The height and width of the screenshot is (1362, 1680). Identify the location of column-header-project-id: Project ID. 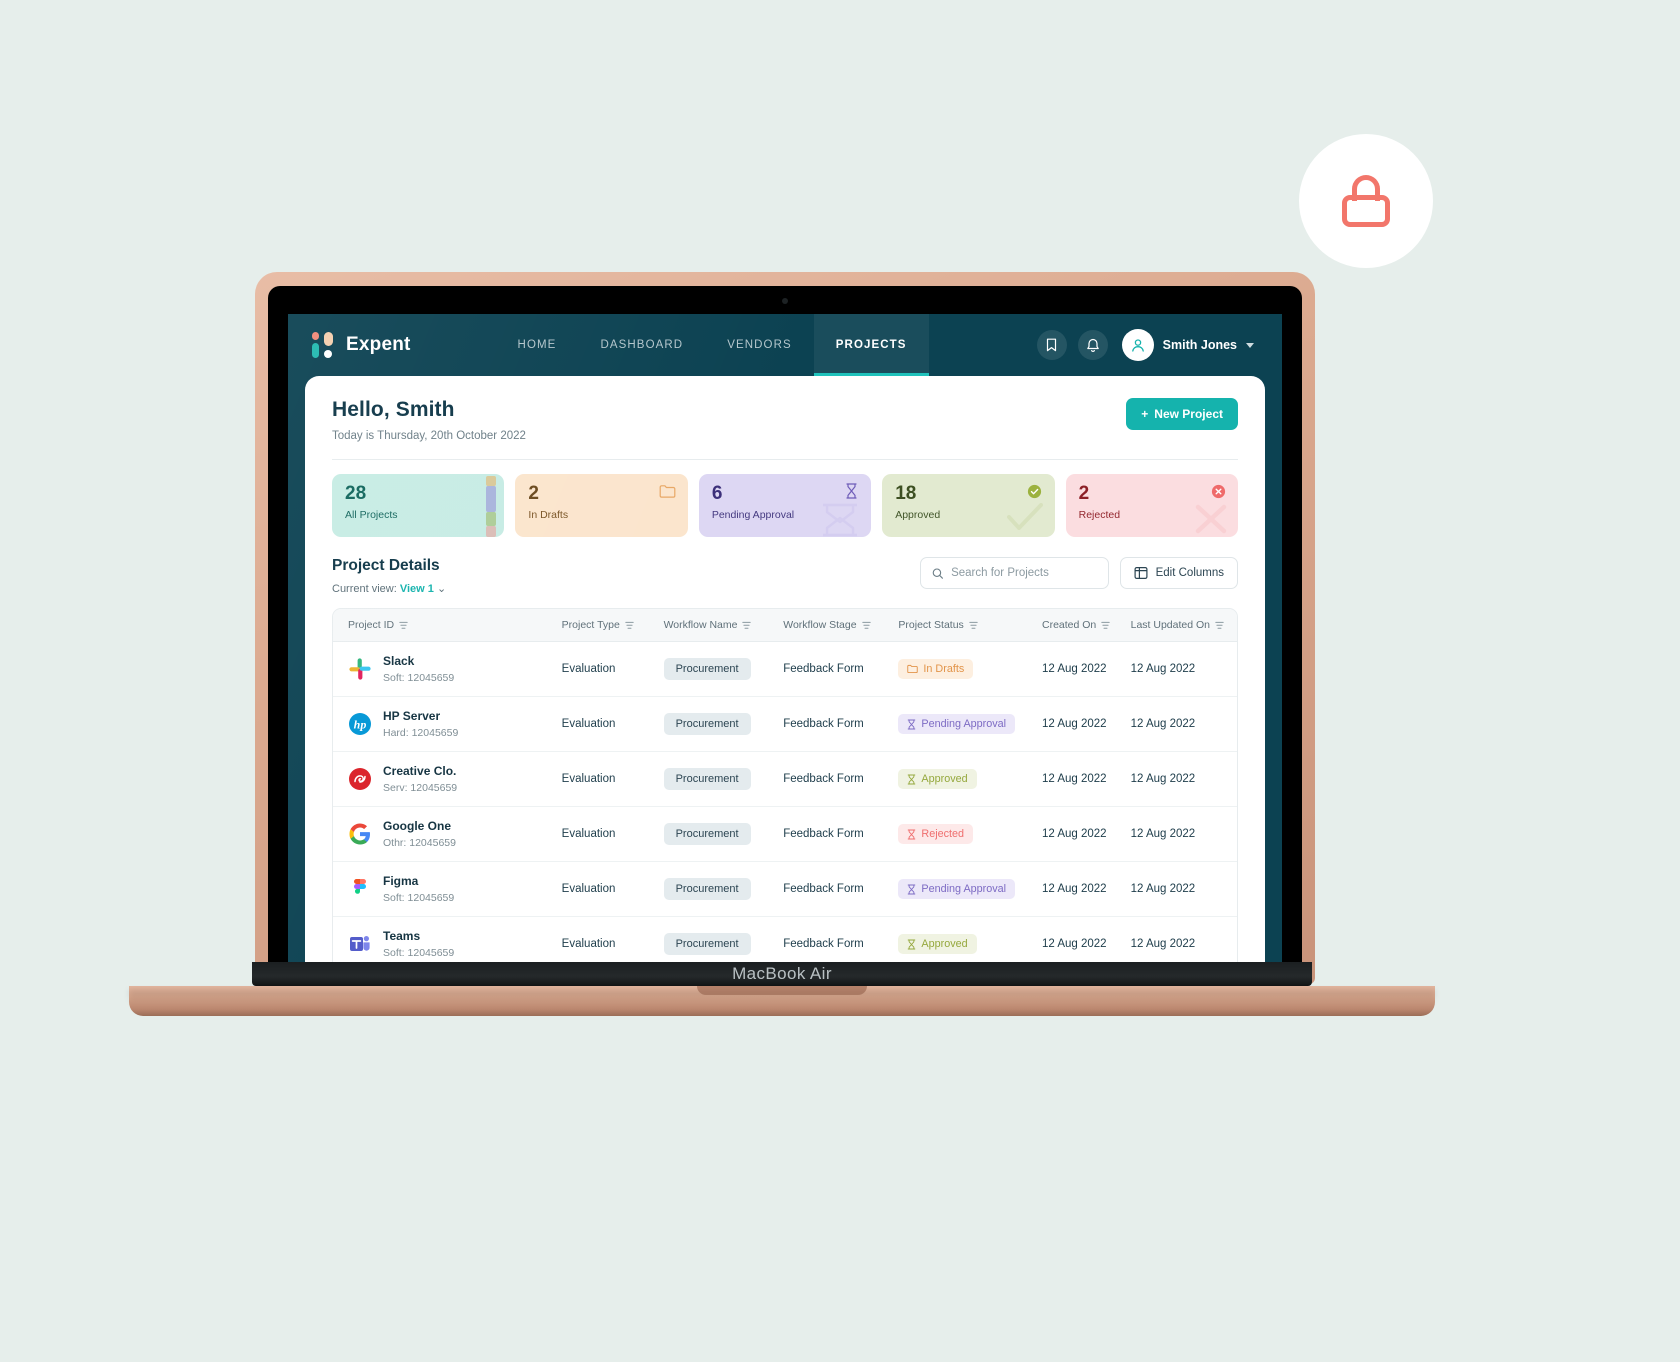
(447, 625).